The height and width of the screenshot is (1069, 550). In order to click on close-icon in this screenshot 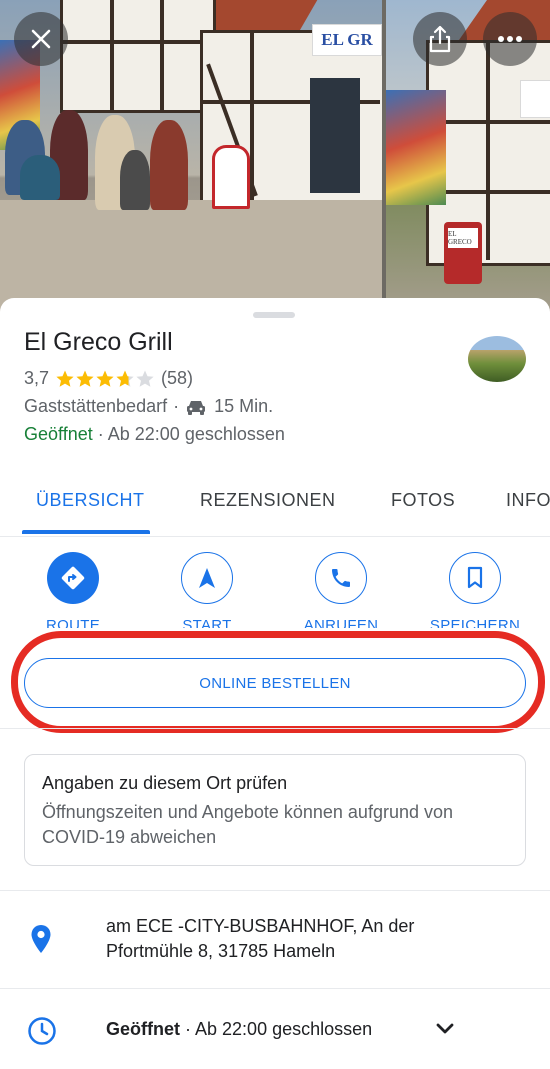, I will do `click(41, 39)`.